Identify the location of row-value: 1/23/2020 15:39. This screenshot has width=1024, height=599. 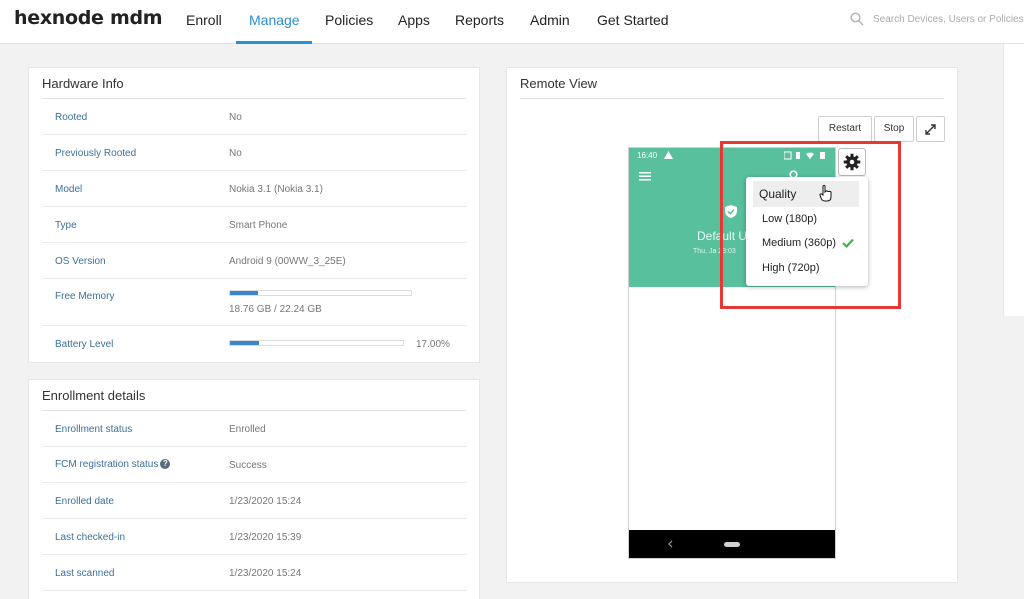
(265, 537).